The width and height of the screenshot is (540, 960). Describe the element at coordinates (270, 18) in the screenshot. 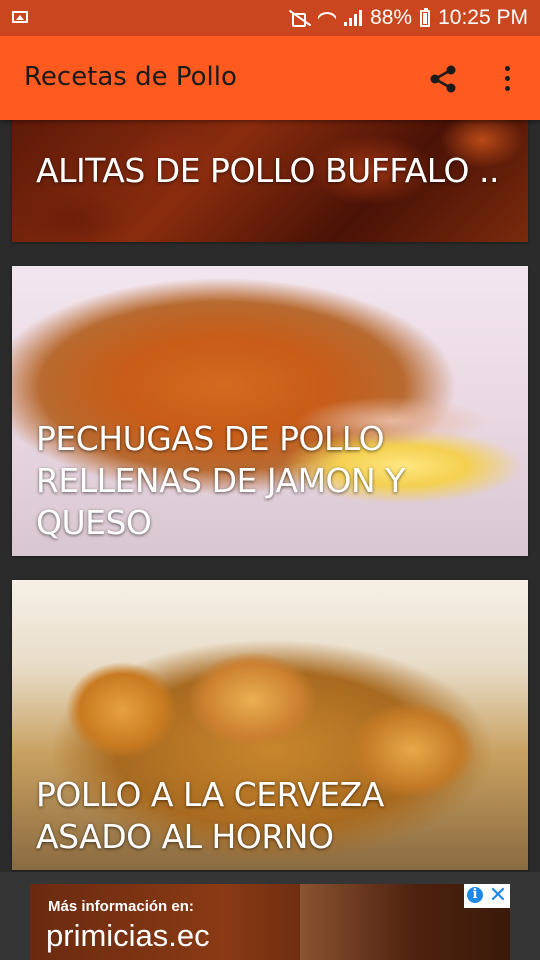

I see `status-bar: 88% 10:25 PM` at that location.